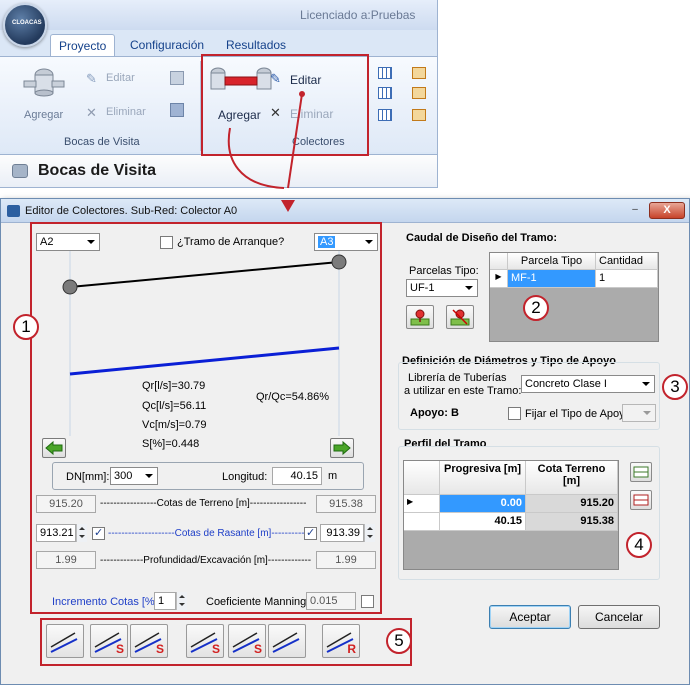 This screenshot has width=690, height=685. I want to click on callout-1: 1, so click(26, 327).